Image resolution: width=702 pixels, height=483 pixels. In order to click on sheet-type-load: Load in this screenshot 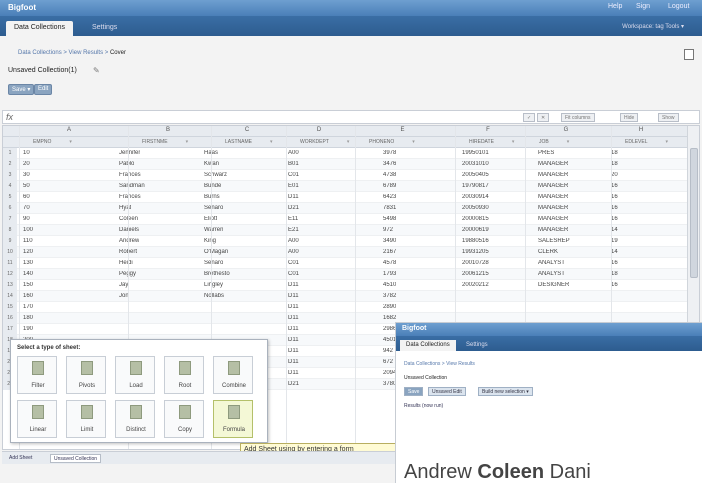, I will do `click(135, 375)`.